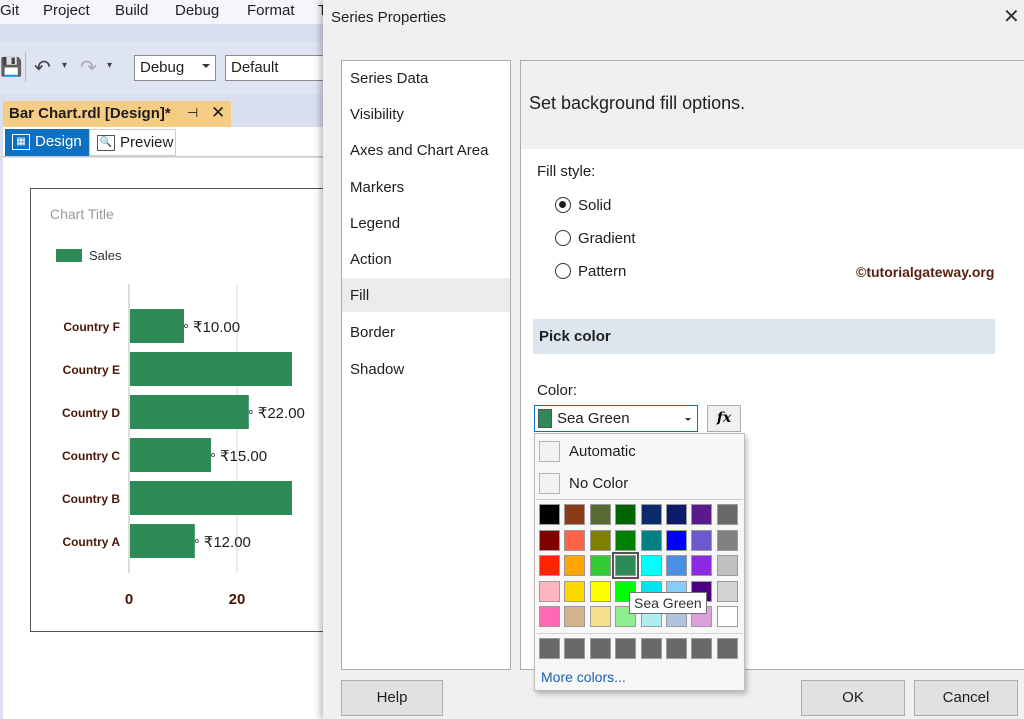  I want to click on tab-preview: 🔍 Preview, so click(132, 142).